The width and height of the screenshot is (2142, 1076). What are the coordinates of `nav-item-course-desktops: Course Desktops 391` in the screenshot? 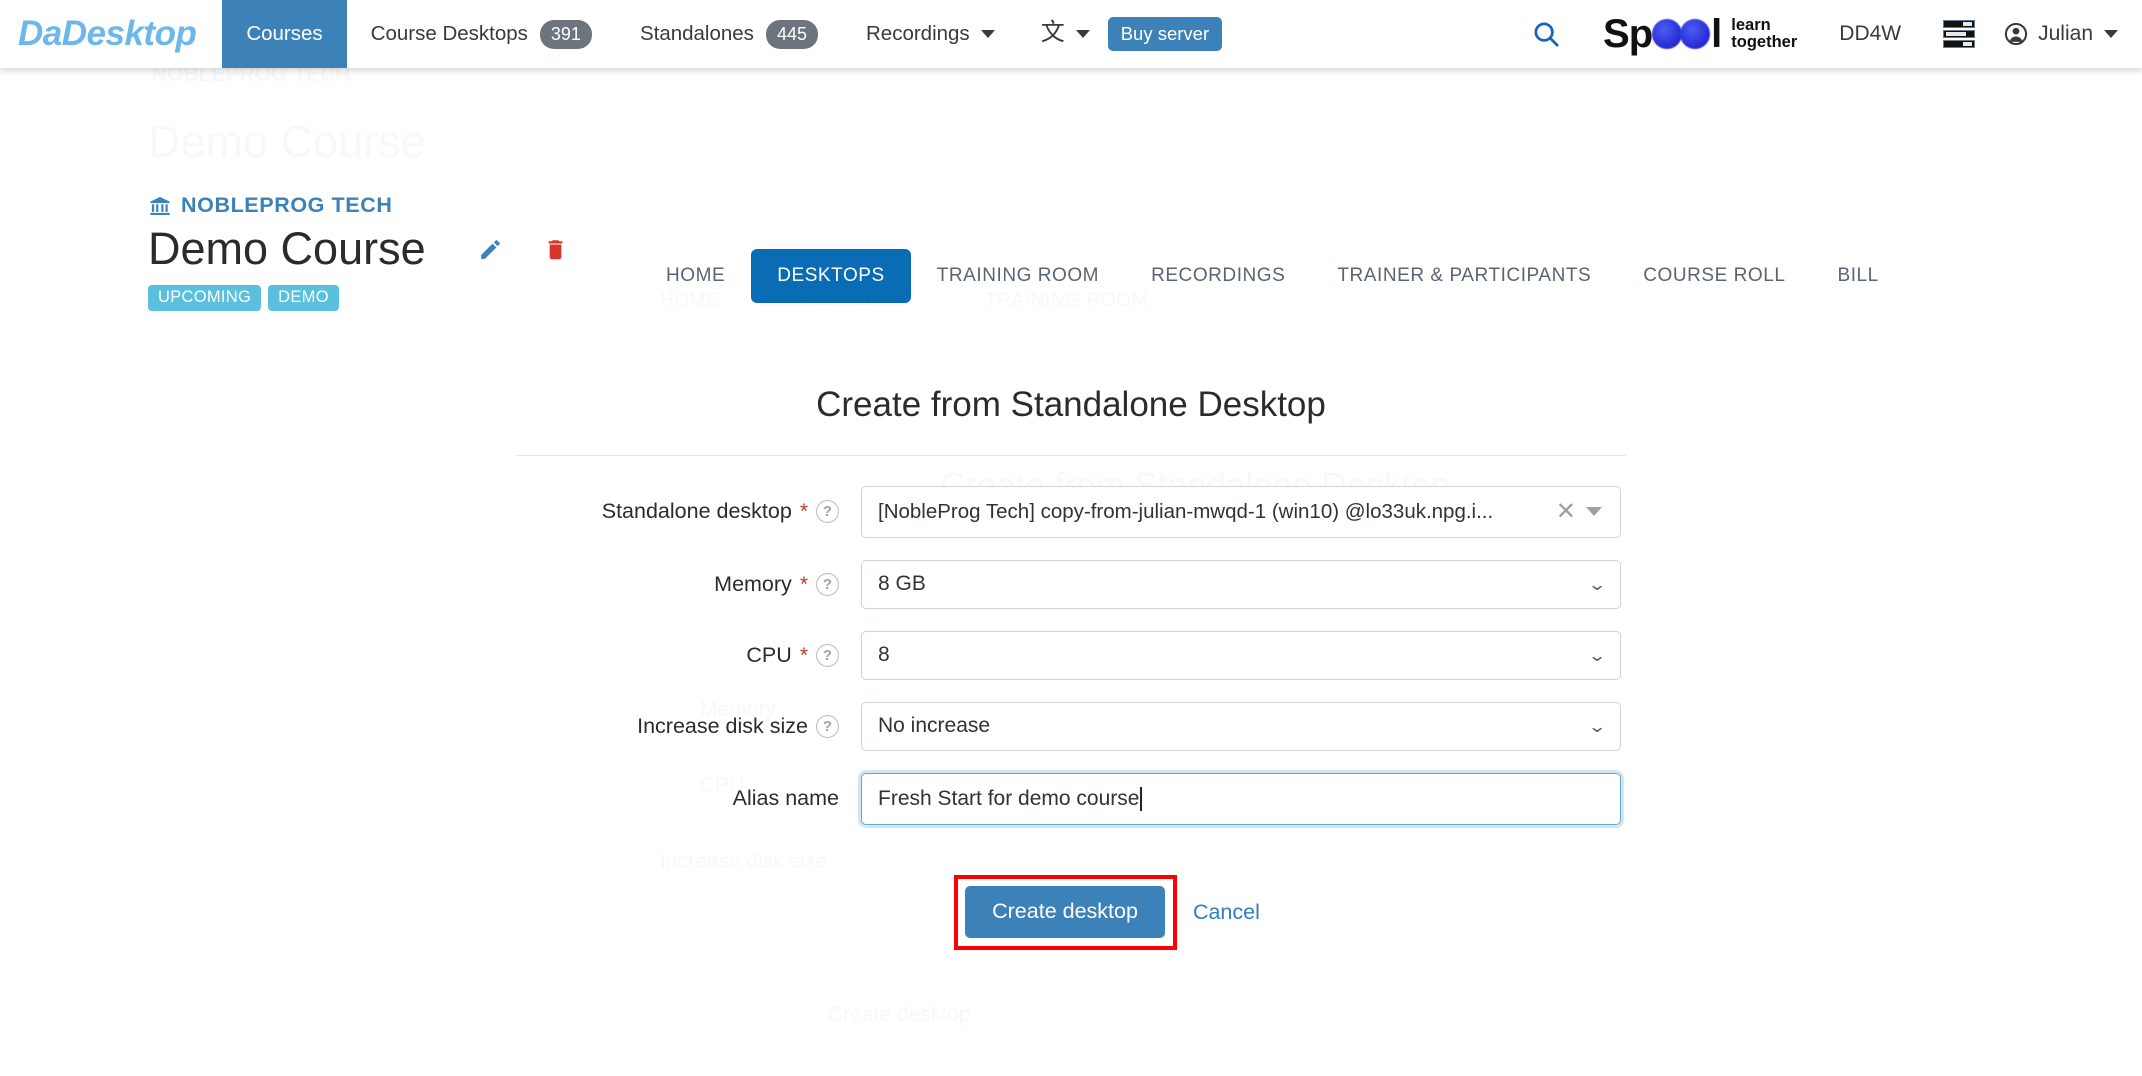 It's located at (481, 34).